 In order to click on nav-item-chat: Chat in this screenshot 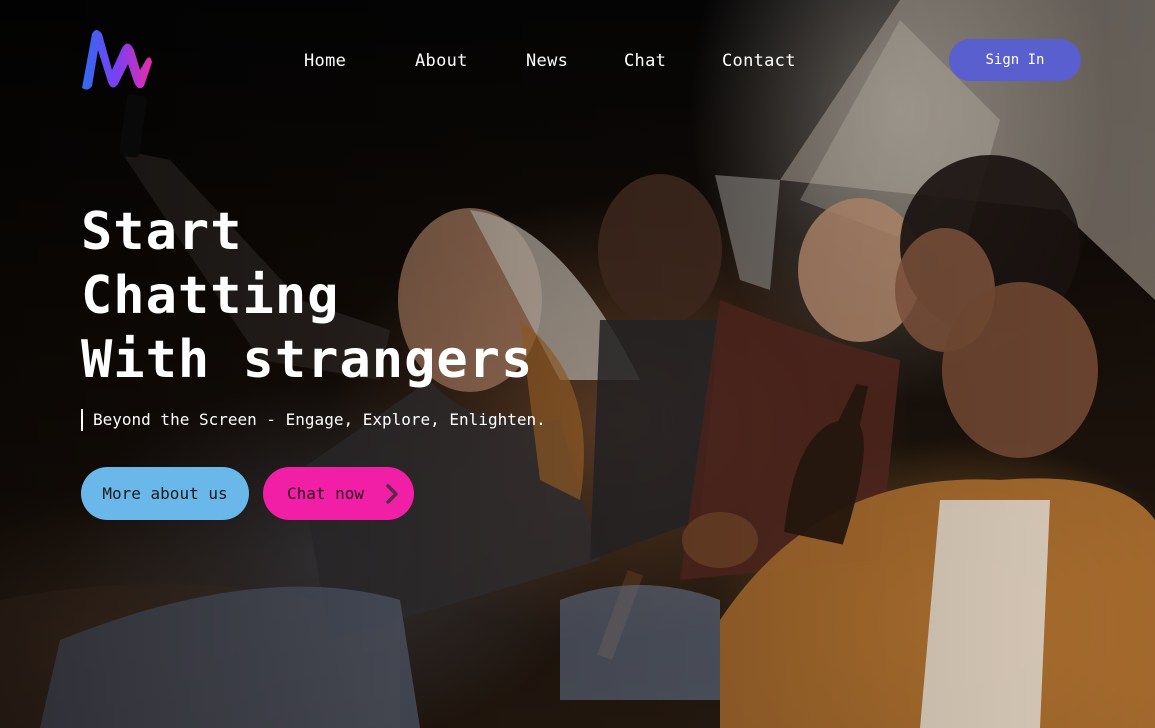, I will do `click(645, 61)`.